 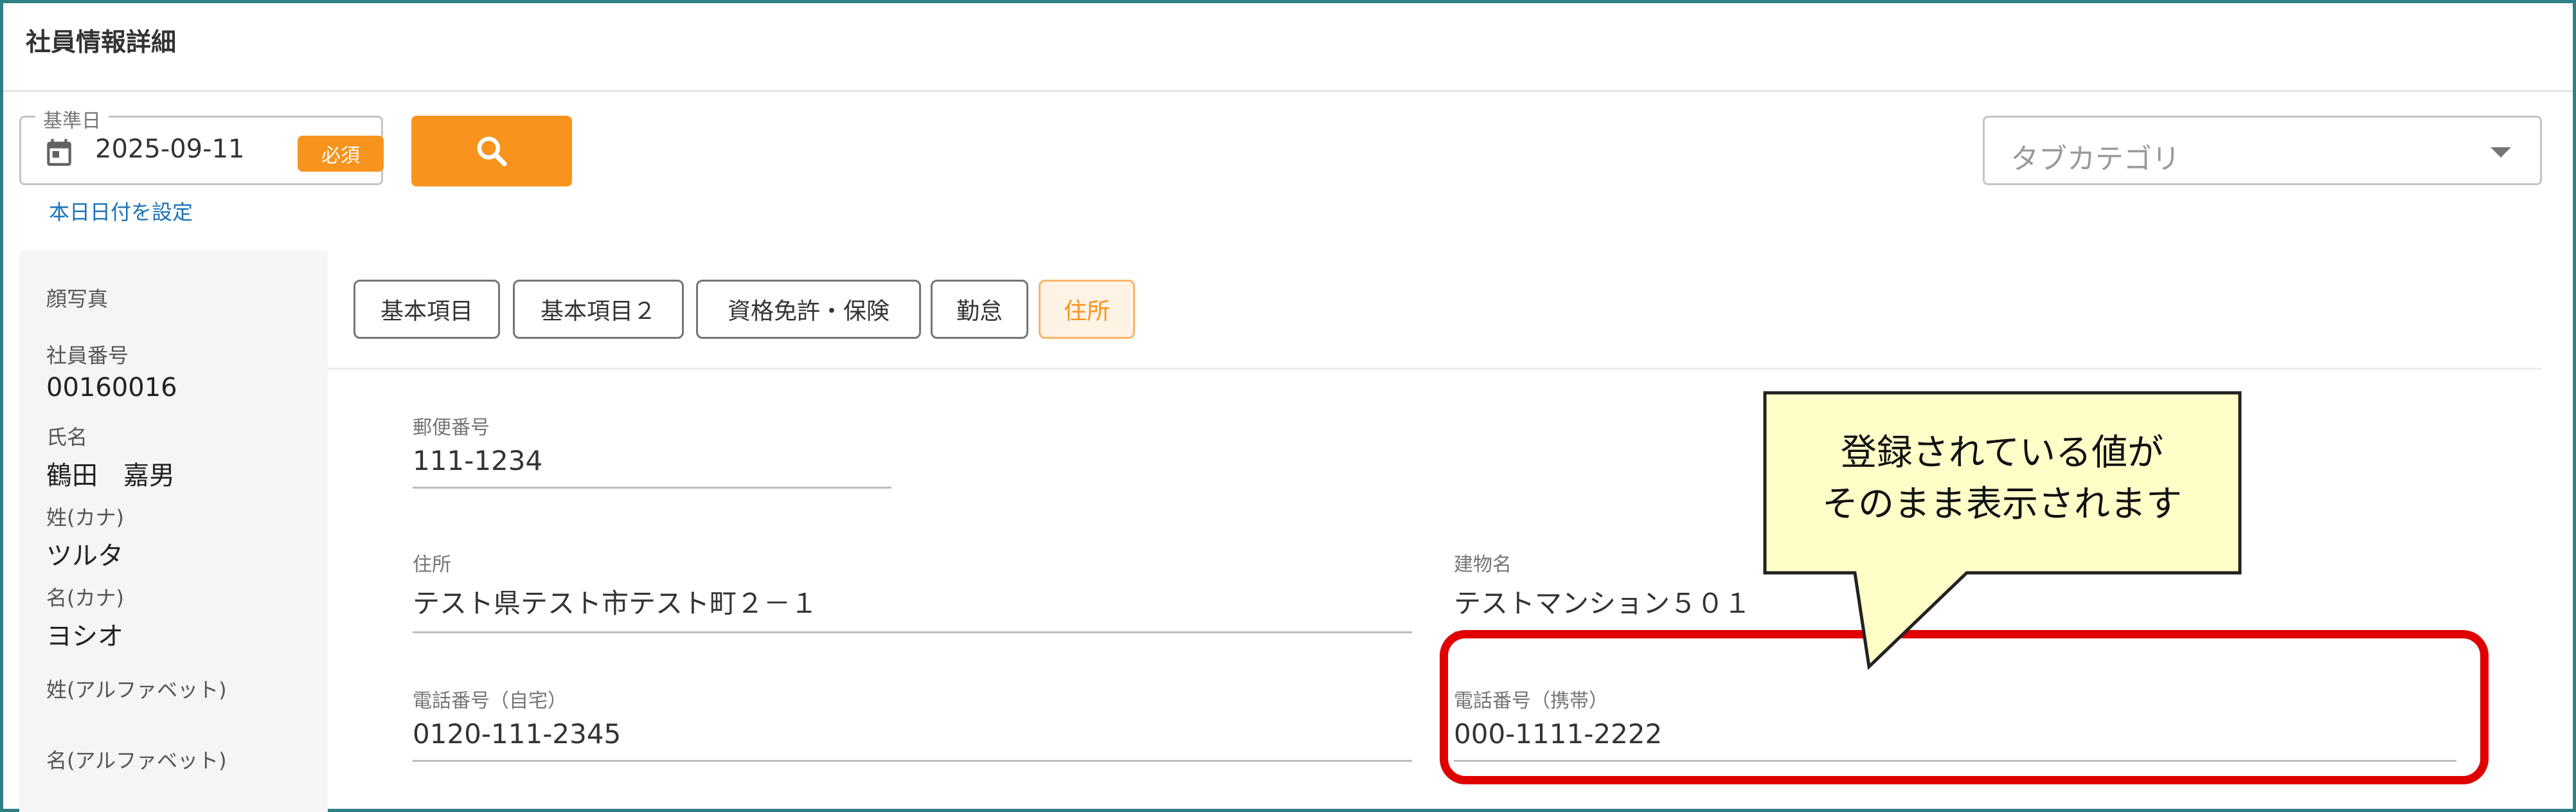 What do you see at coordinates (808, 309) in the screenshot?
I see `tab-qualifications: 資格免許・保険` at bounding box center [808, 309].